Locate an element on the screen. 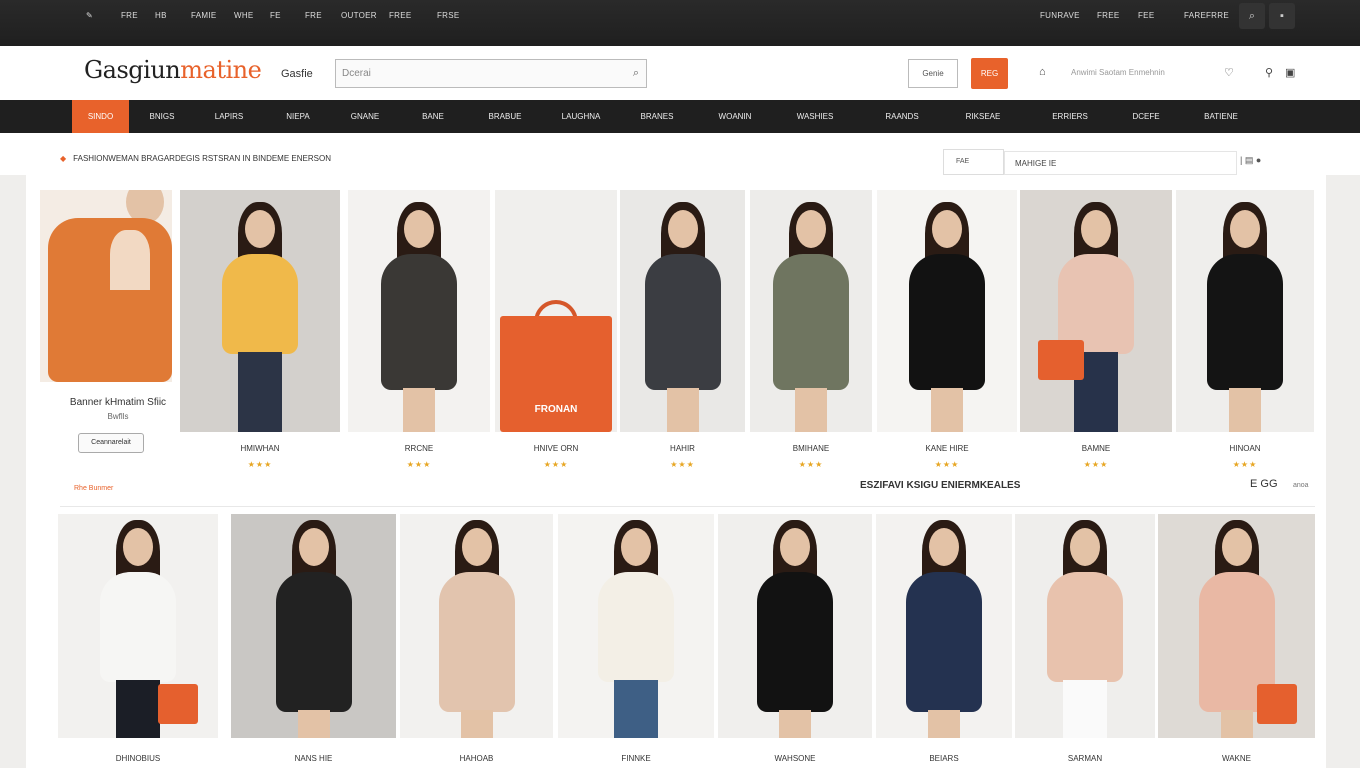 Image resolution: width=1360 pixels, height=768 pixels. product-name: HMIWHAN is located at coordinates (260, 448).